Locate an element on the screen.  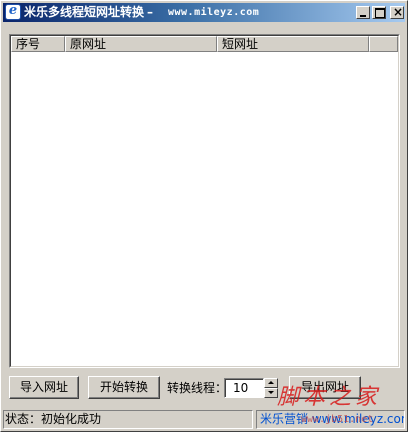
title-url: www.mileyz.com is located at coordinates (214, 12).